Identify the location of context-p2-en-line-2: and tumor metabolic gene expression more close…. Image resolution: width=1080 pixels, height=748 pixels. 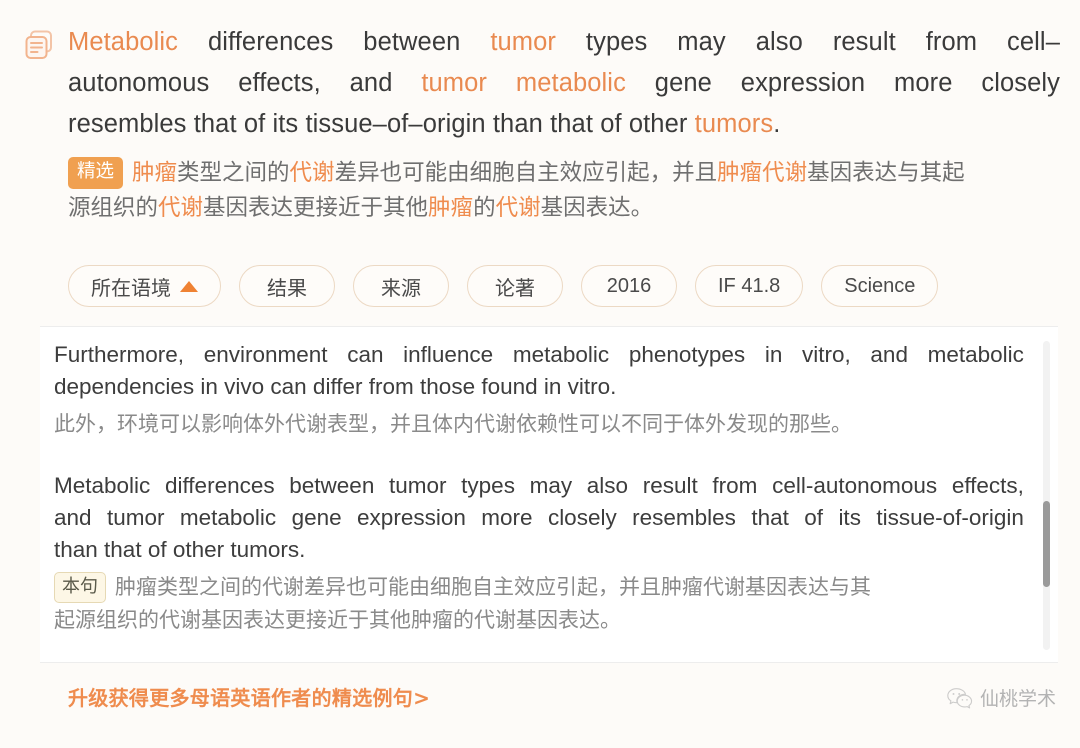
(539, 517).